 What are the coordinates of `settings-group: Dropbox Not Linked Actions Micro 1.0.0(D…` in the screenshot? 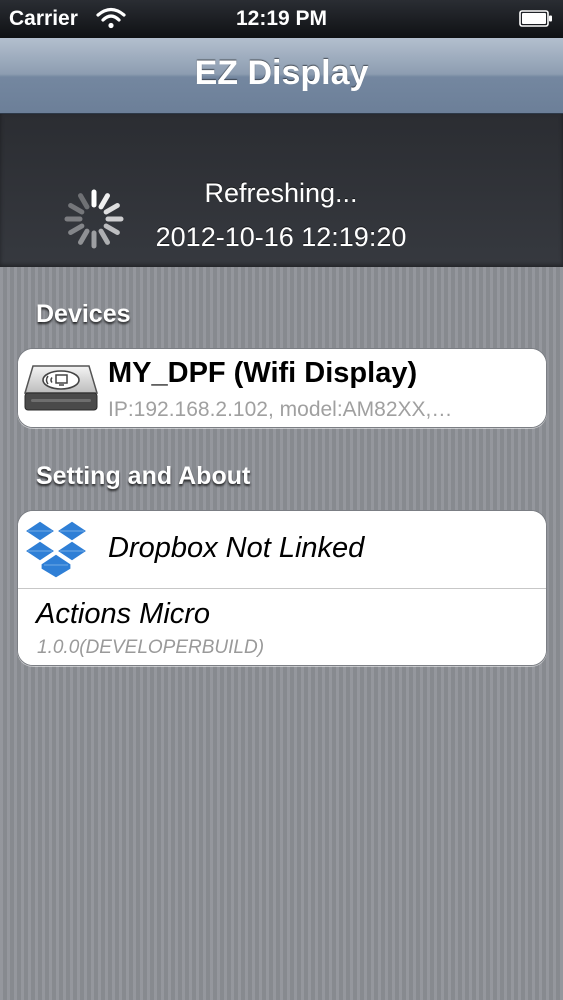 It's located at (282, 588).